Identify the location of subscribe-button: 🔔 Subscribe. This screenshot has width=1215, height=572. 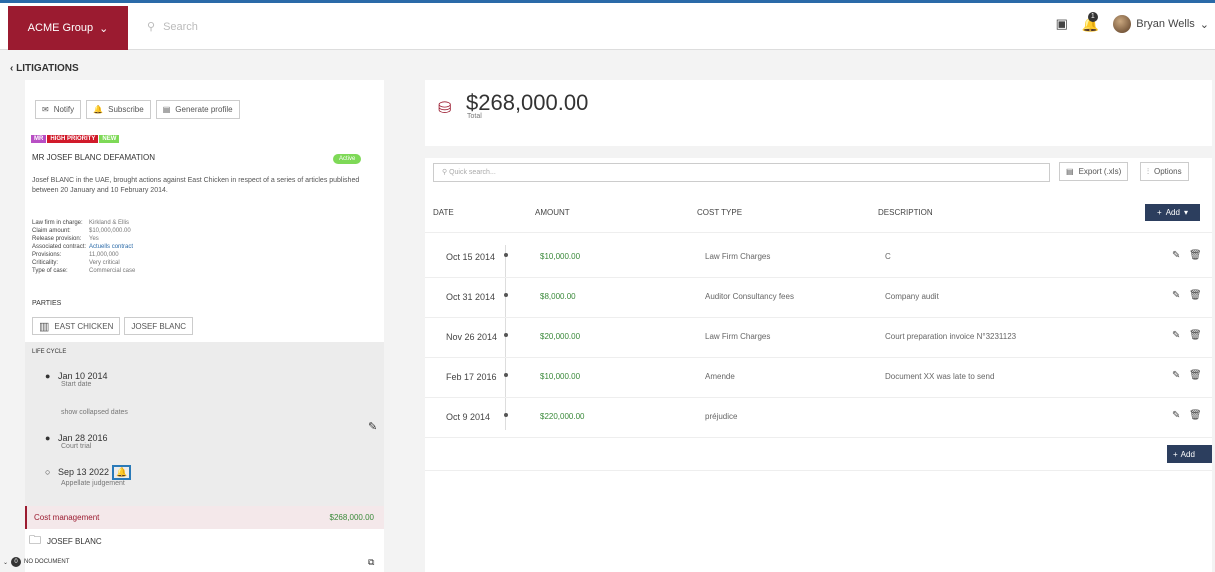
(118, 109).